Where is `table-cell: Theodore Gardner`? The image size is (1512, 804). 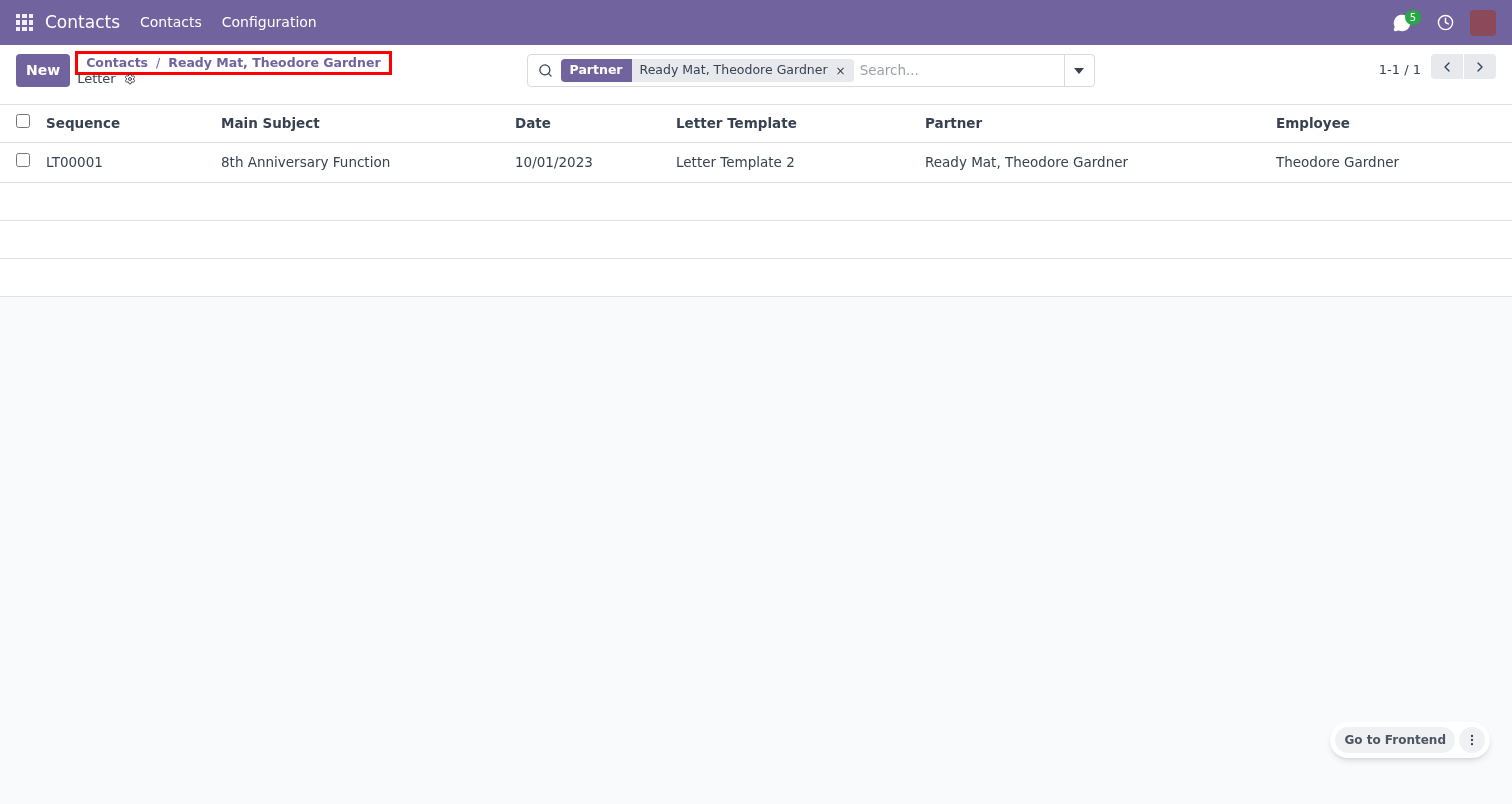
table-cell: Theodore Gardner is located at coordinates (1338, 162).